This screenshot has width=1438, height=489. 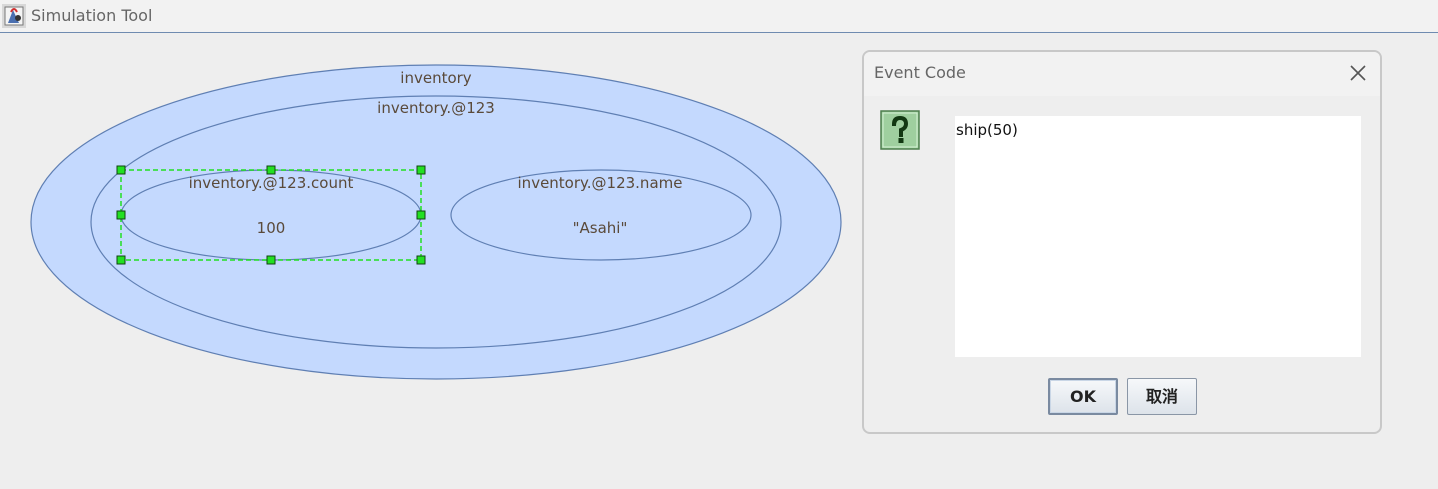 What do you see at coordinates (1162, 396) in the screenshot?
I see `cancel-button: 取消` at bounding box center [1162, 396].